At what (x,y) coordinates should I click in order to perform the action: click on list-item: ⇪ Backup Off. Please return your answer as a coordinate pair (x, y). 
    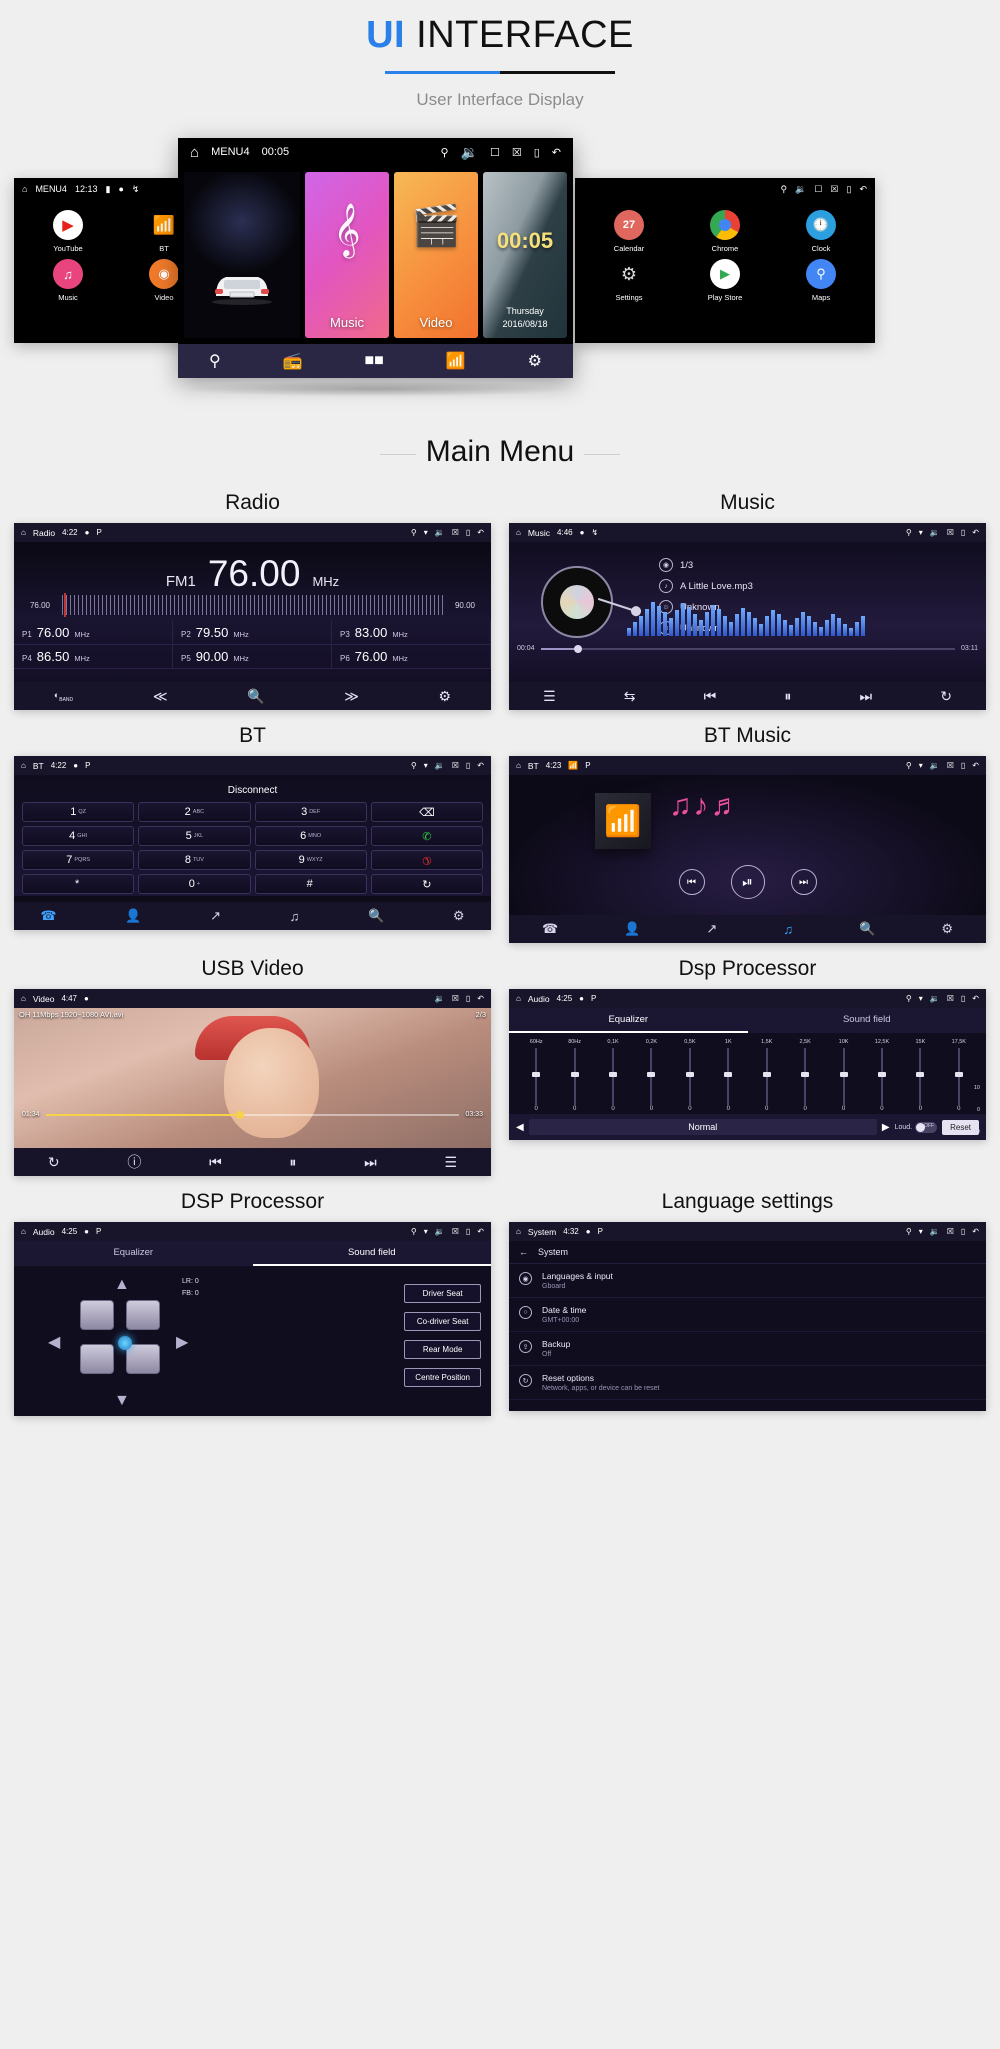
    Looking at the image, I should click on (747, 1349).